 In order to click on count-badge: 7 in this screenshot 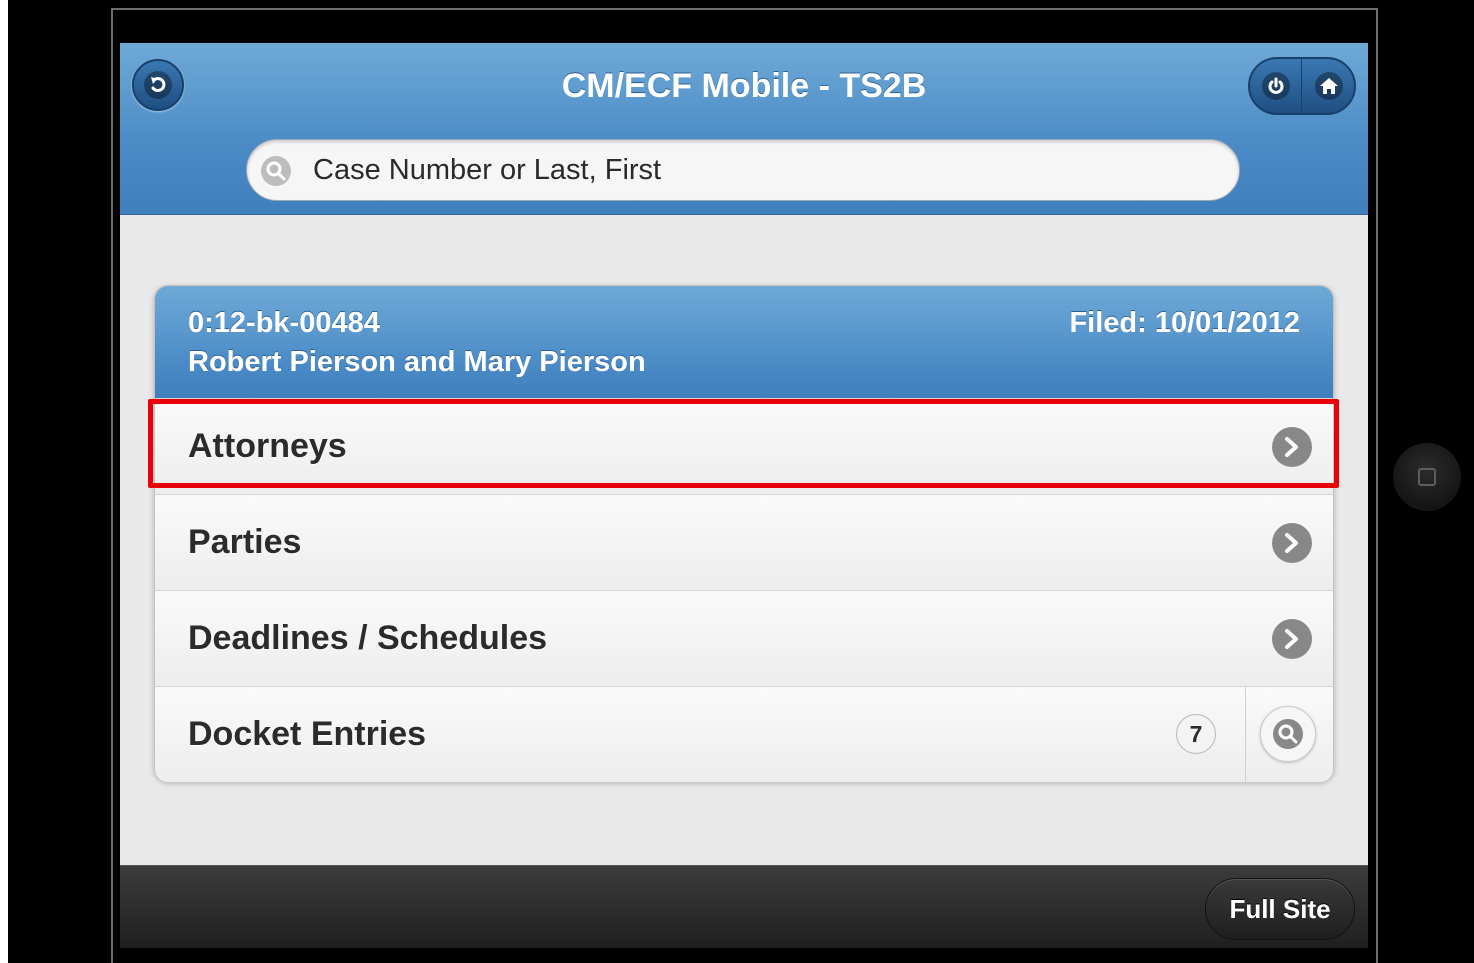, I will do `click(1196, 734)`.